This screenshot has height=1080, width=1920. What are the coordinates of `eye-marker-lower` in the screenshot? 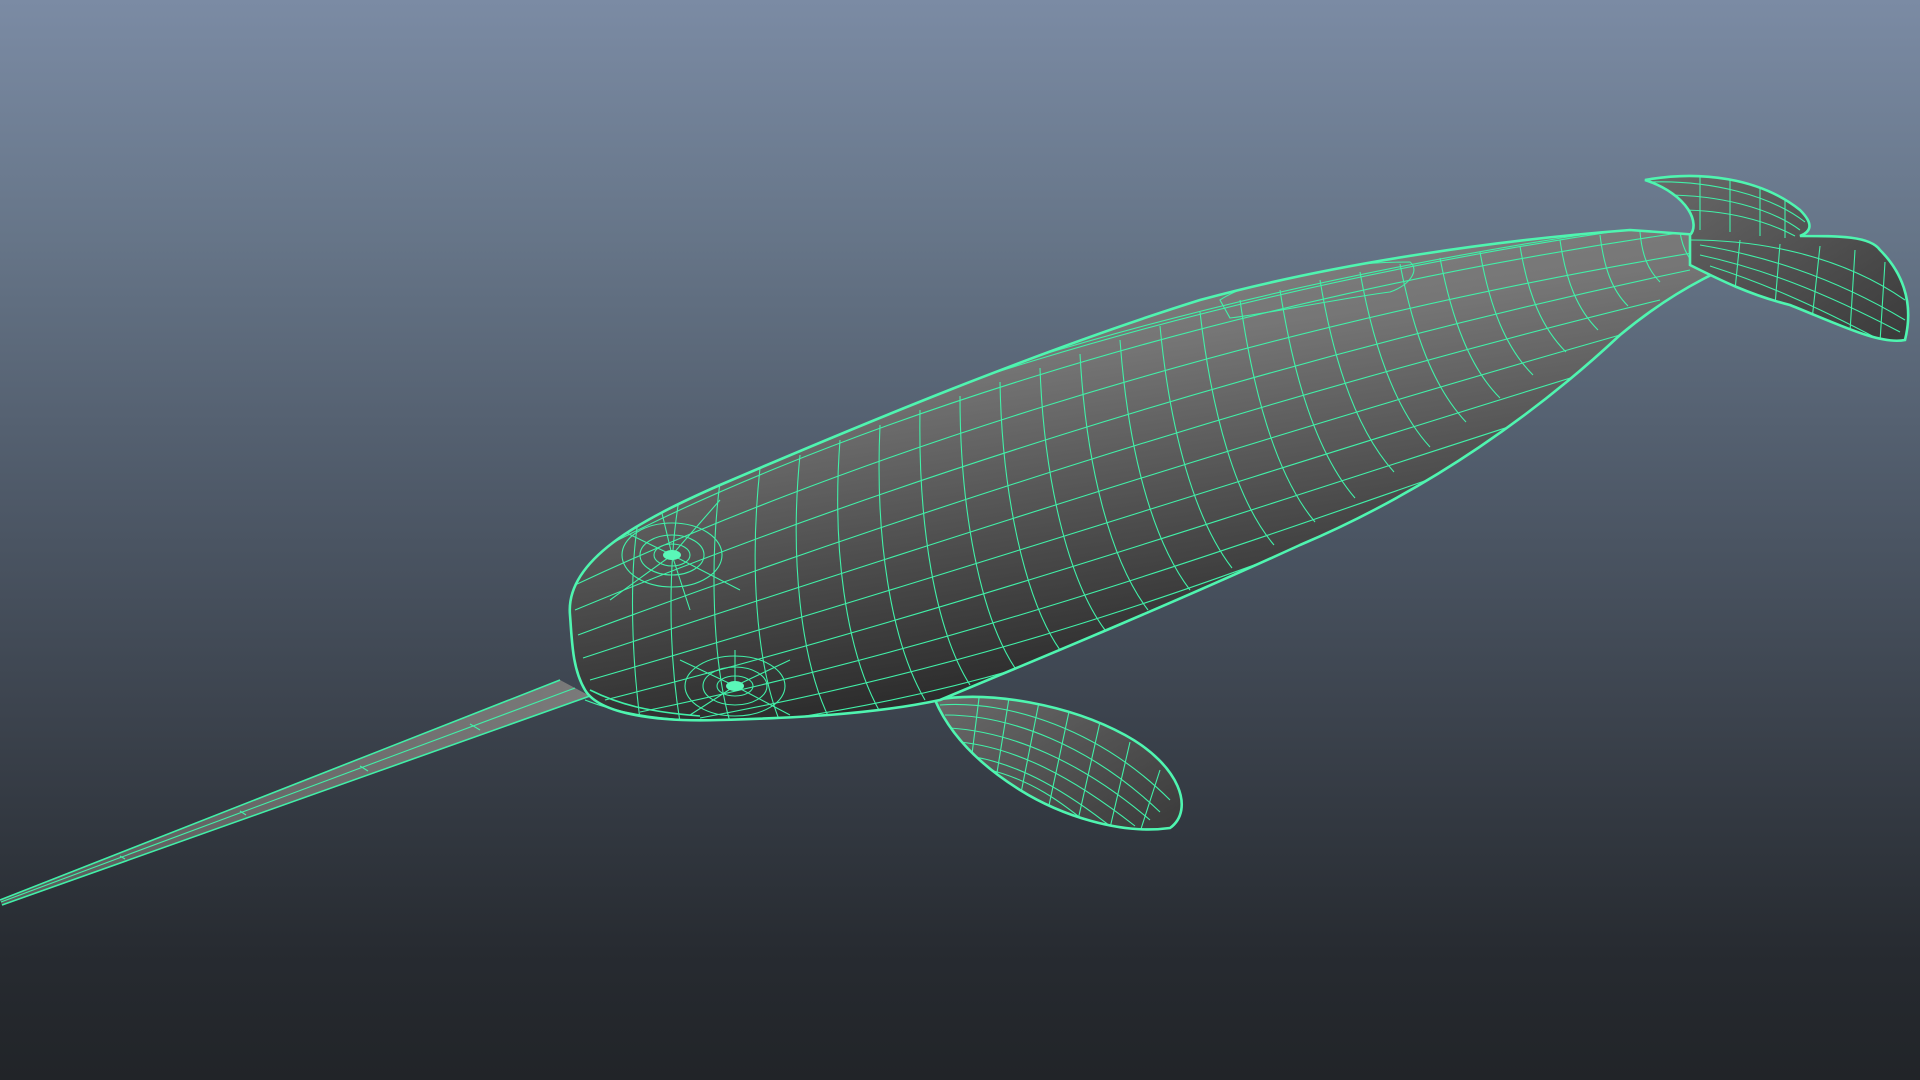 It's located at (735, 686).